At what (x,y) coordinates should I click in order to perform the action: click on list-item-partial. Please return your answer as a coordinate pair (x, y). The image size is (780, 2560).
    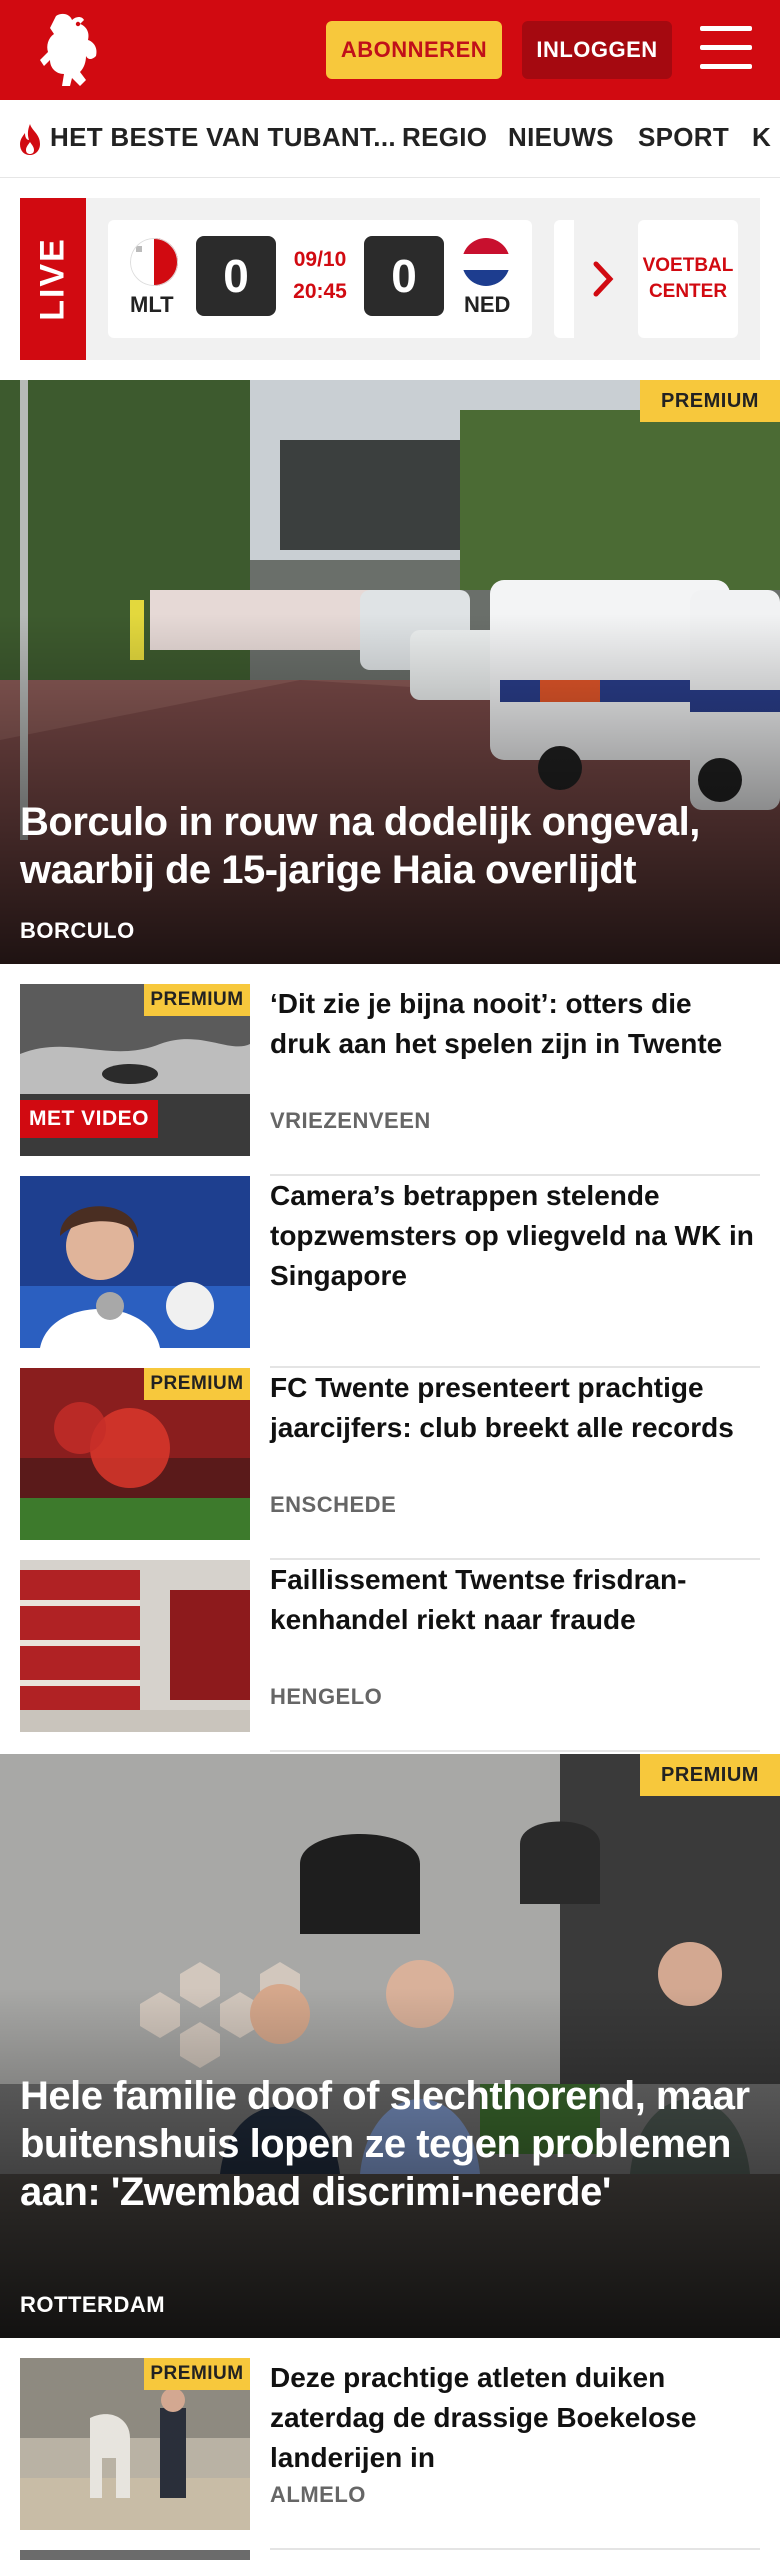
    Looking at the image, I should click on (390, 2555).